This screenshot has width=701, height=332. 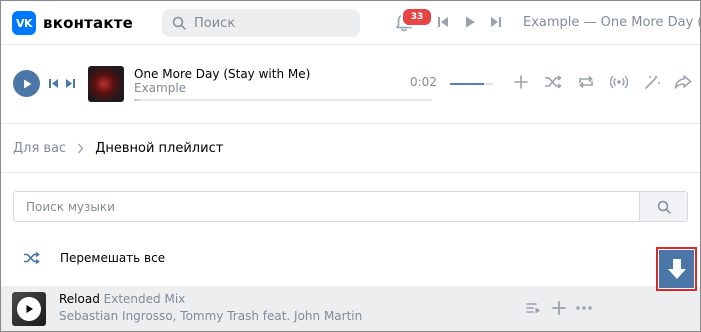 I want to click on music-search-input: Поиск музыки, so click(x=350, y=206).